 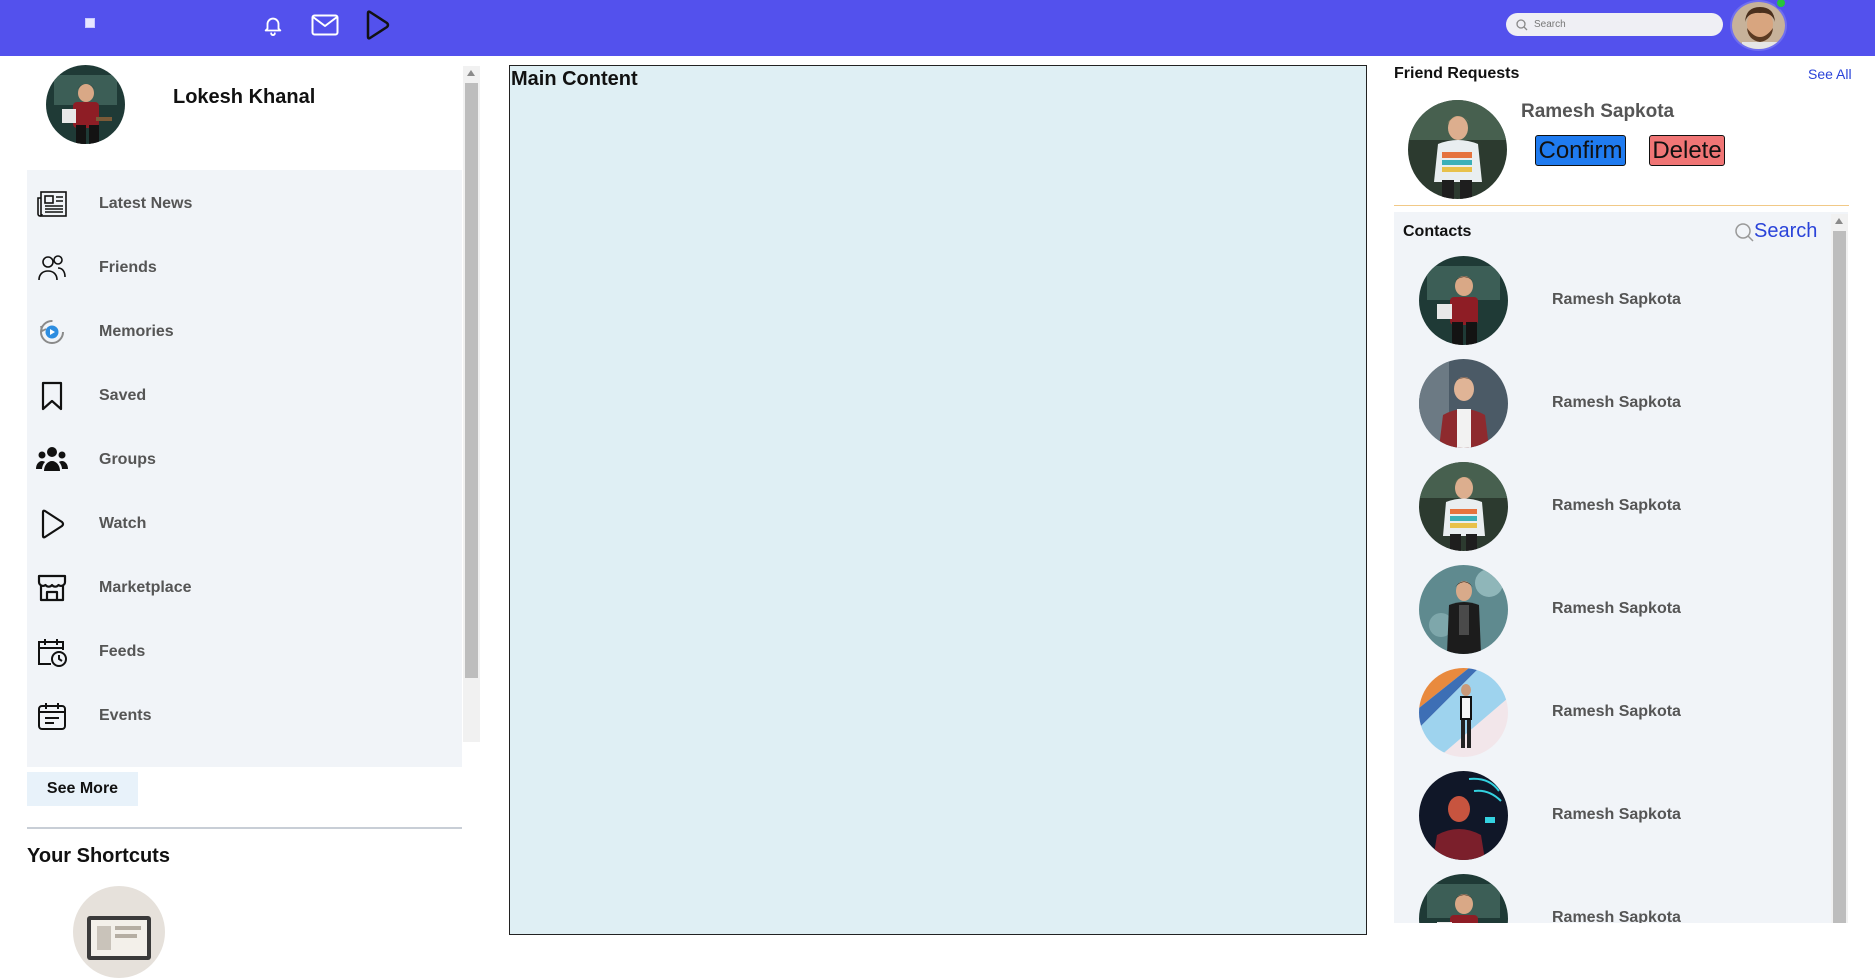 What do you see at coordinates (1597, 112) in the screenshot?
I see `friend-request-name: Ramesh Sapkota` at bounding box center [1597, 112].